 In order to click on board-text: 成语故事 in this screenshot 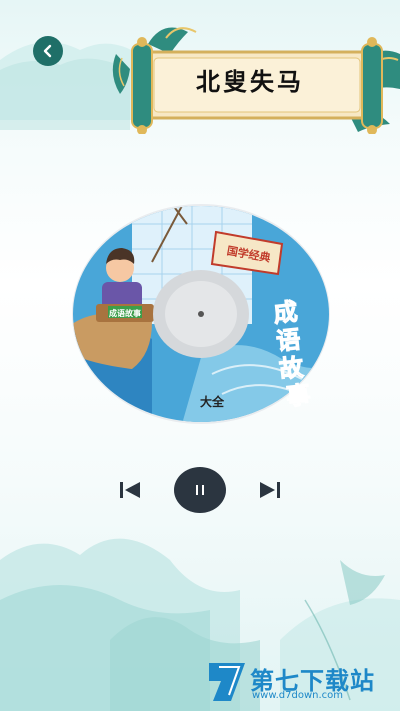, I will do `click(125, 313)`.